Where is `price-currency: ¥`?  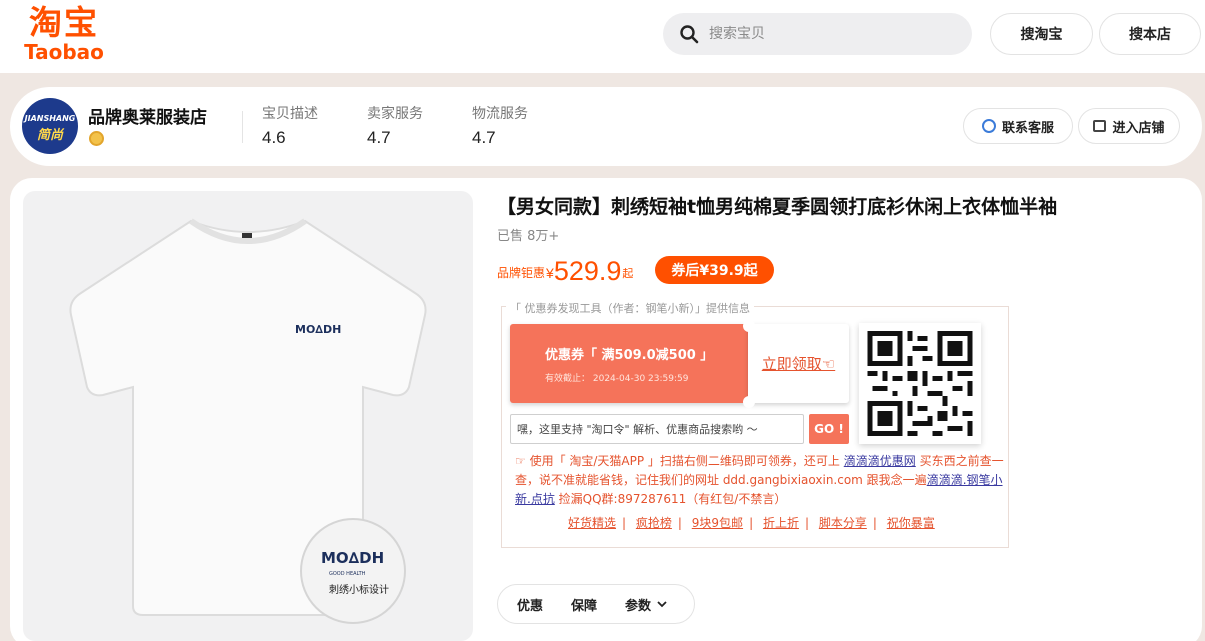 price-currency: ¥ is located at coordinates (550, 273).